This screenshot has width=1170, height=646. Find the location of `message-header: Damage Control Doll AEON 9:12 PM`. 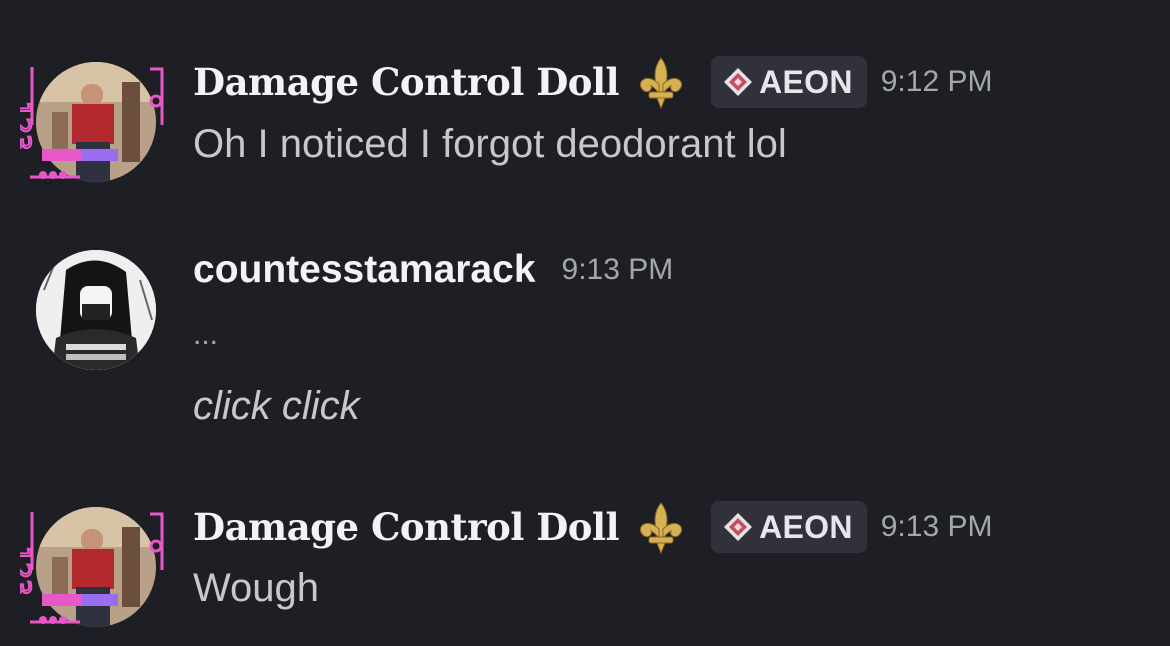

message-header: Damage Control Doll AEON 9:12 PM is located at coordinates (592, 82).